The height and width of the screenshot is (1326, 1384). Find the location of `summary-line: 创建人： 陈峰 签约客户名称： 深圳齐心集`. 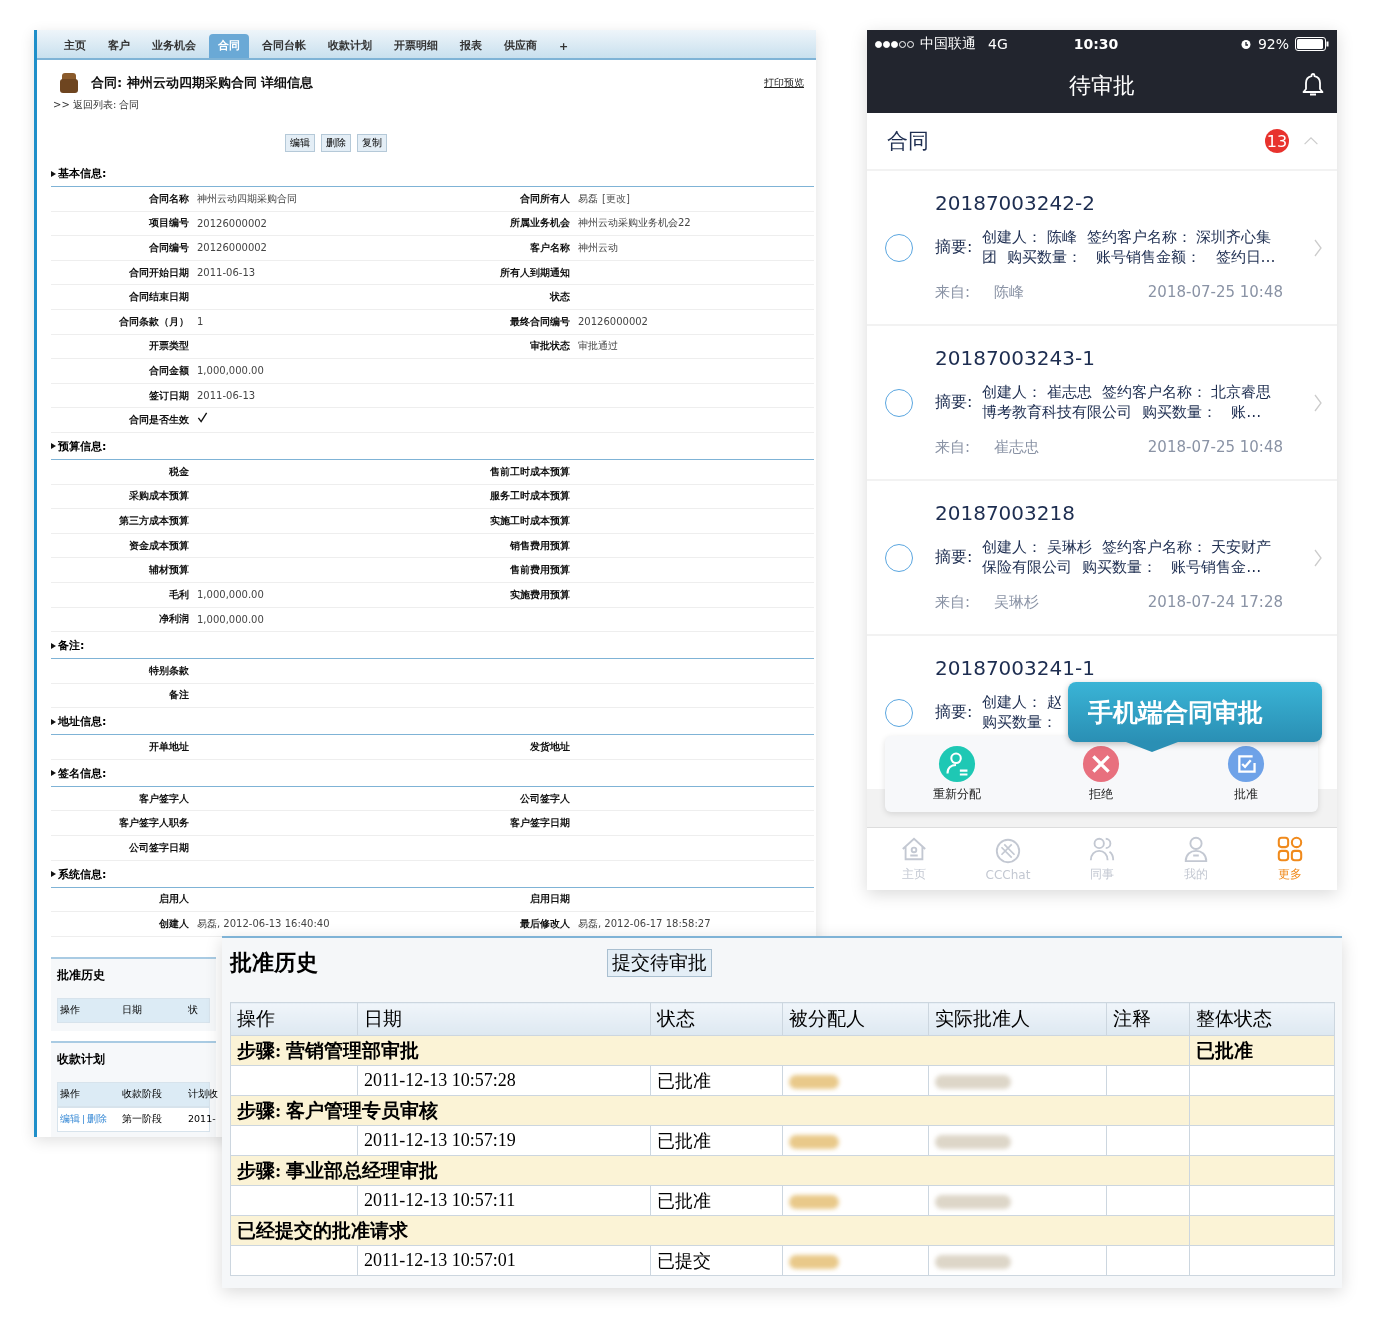

summary-line: 创建人： 陈峰 签约客户名称： 深圳齐心集 is located at coordinates (1127, 237).